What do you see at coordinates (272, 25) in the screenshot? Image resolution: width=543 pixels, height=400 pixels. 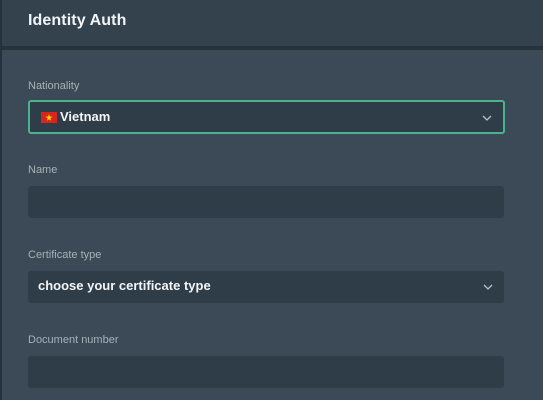 I see `panel-header: Identity Auth` at bounding box center [272, 25].